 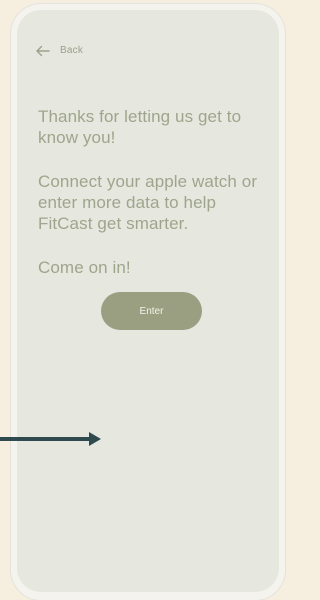 What do you see at coordinates (59, 50) in the screenshot?
I see `back-button: Back` at bounding box center [59, 50].